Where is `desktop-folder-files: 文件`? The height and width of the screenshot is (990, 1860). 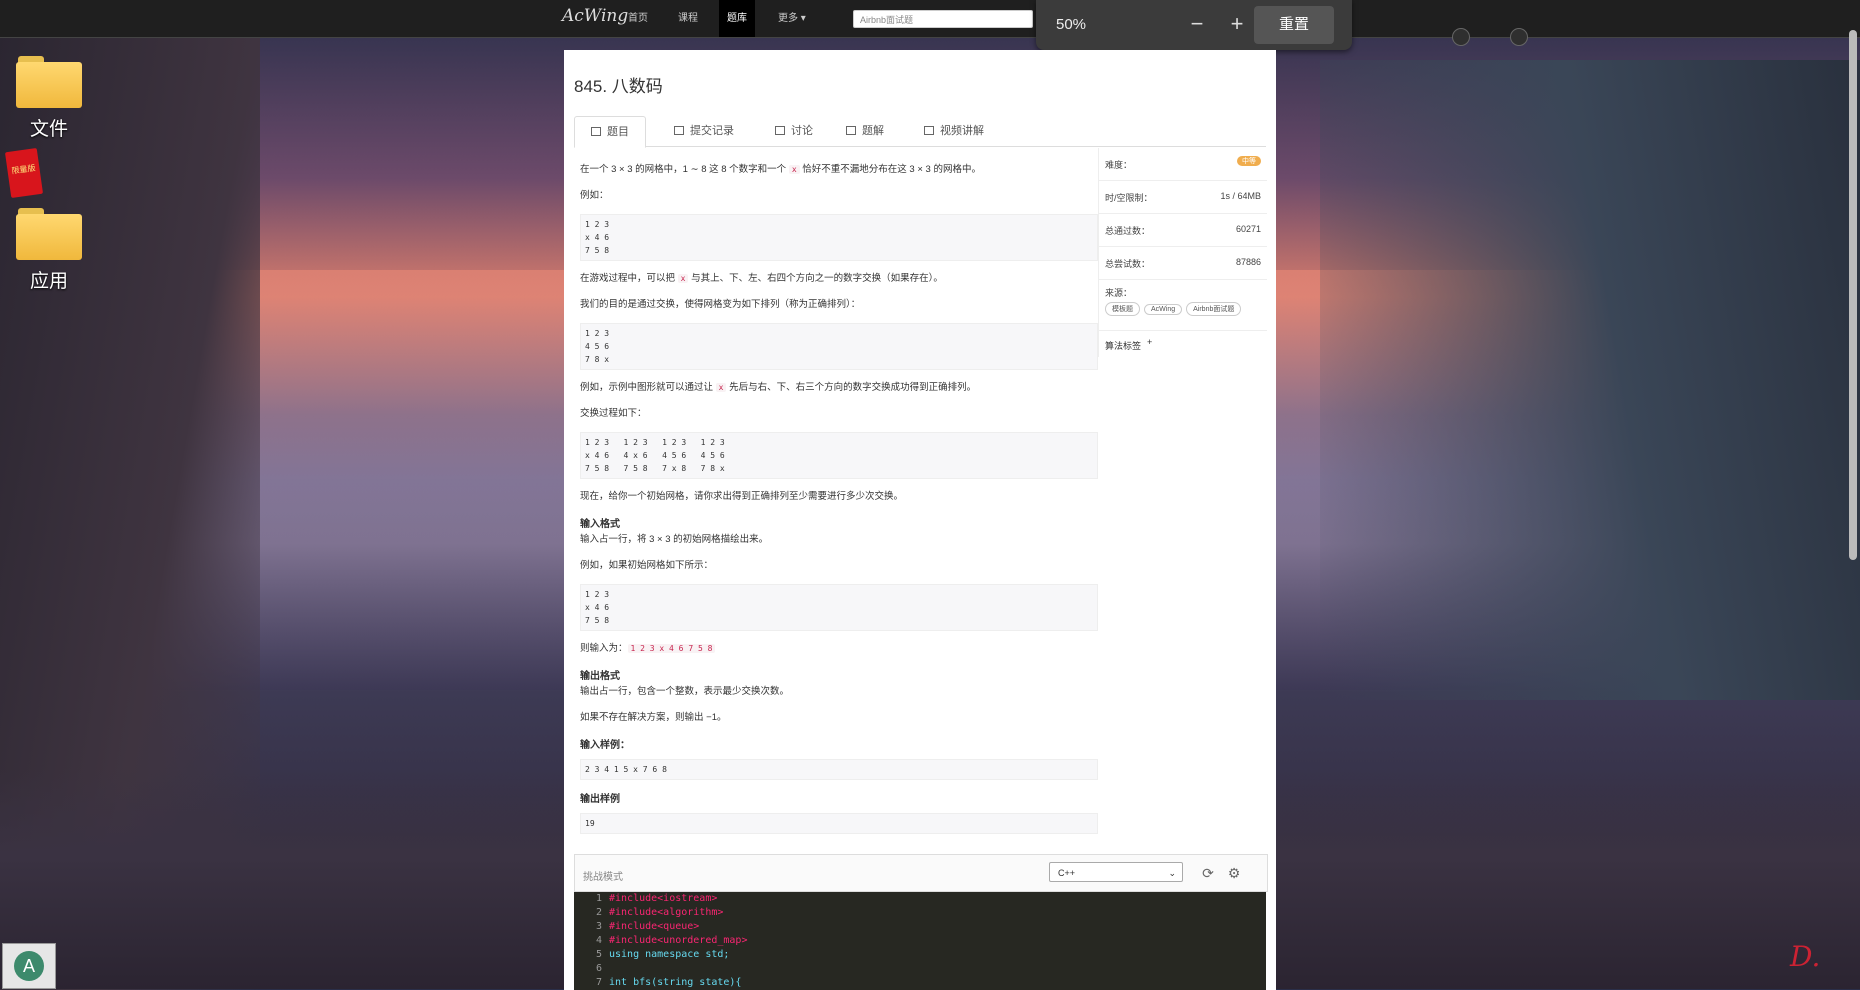
desktop-folder-files: 文件 is located at coordinates (49, 98).